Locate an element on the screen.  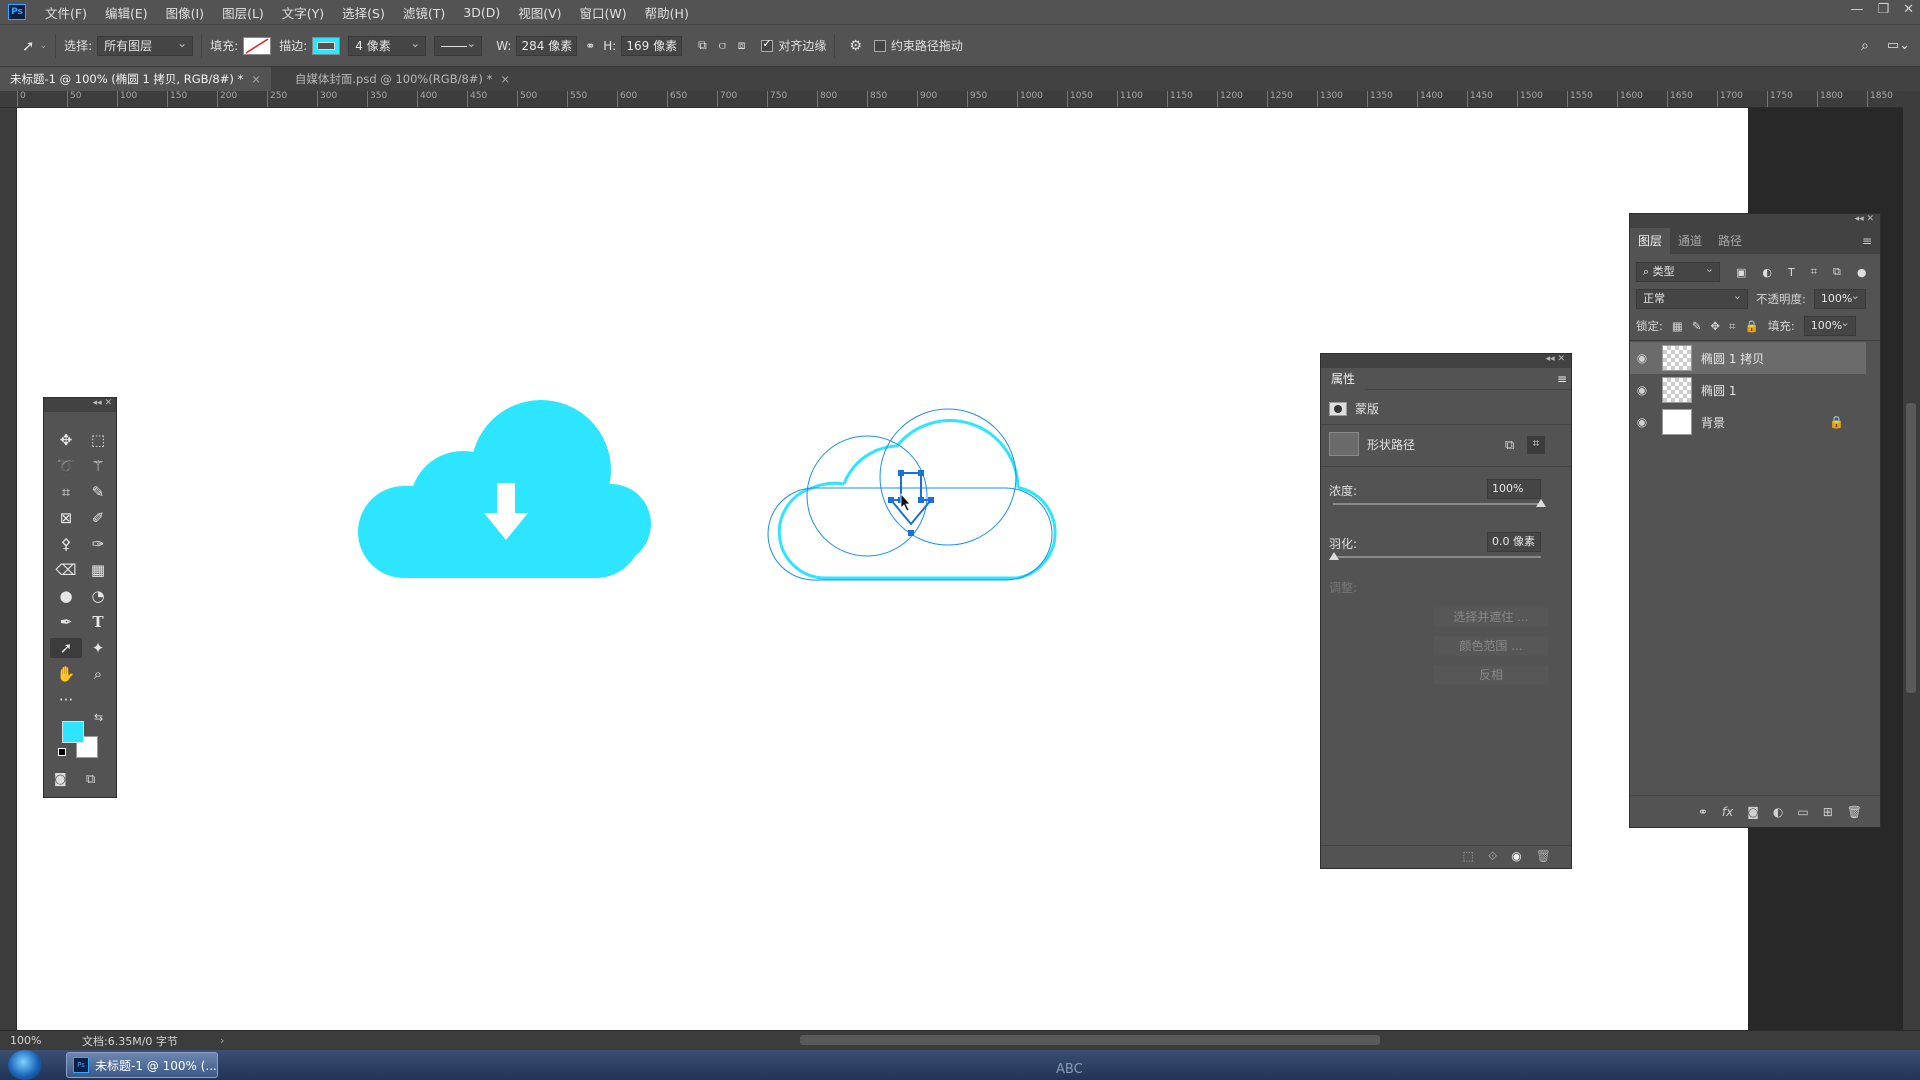
opacity-input: 100% is located at coordinates (1839, 298).